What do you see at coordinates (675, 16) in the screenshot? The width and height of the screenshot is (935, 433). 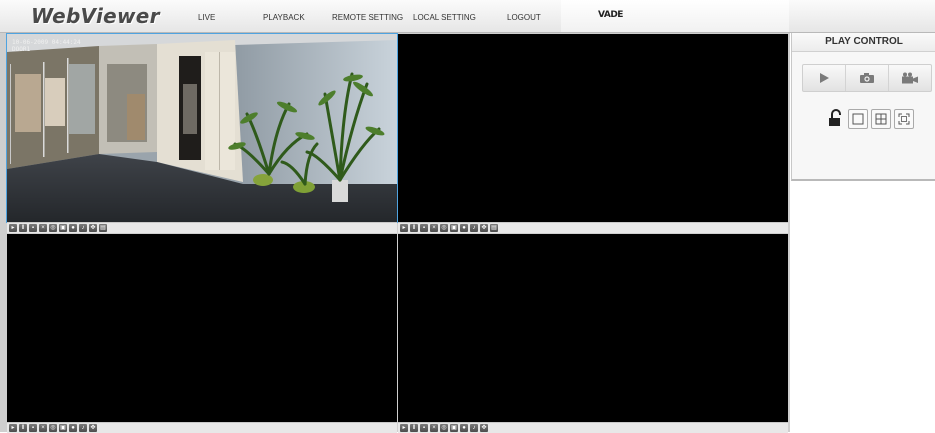 I see `brand-area: VADE` at bounding box center [675, 16].